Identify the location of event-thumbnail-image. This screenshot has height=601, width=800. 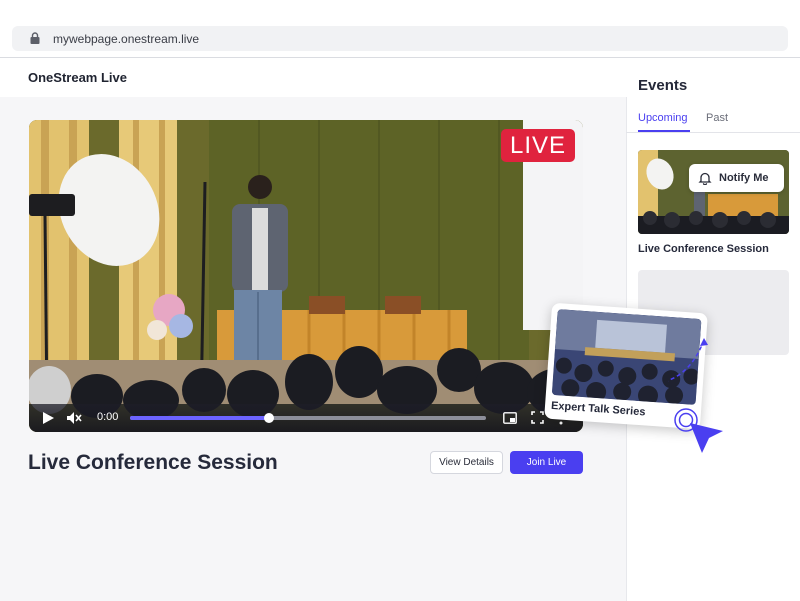
(713, 192).